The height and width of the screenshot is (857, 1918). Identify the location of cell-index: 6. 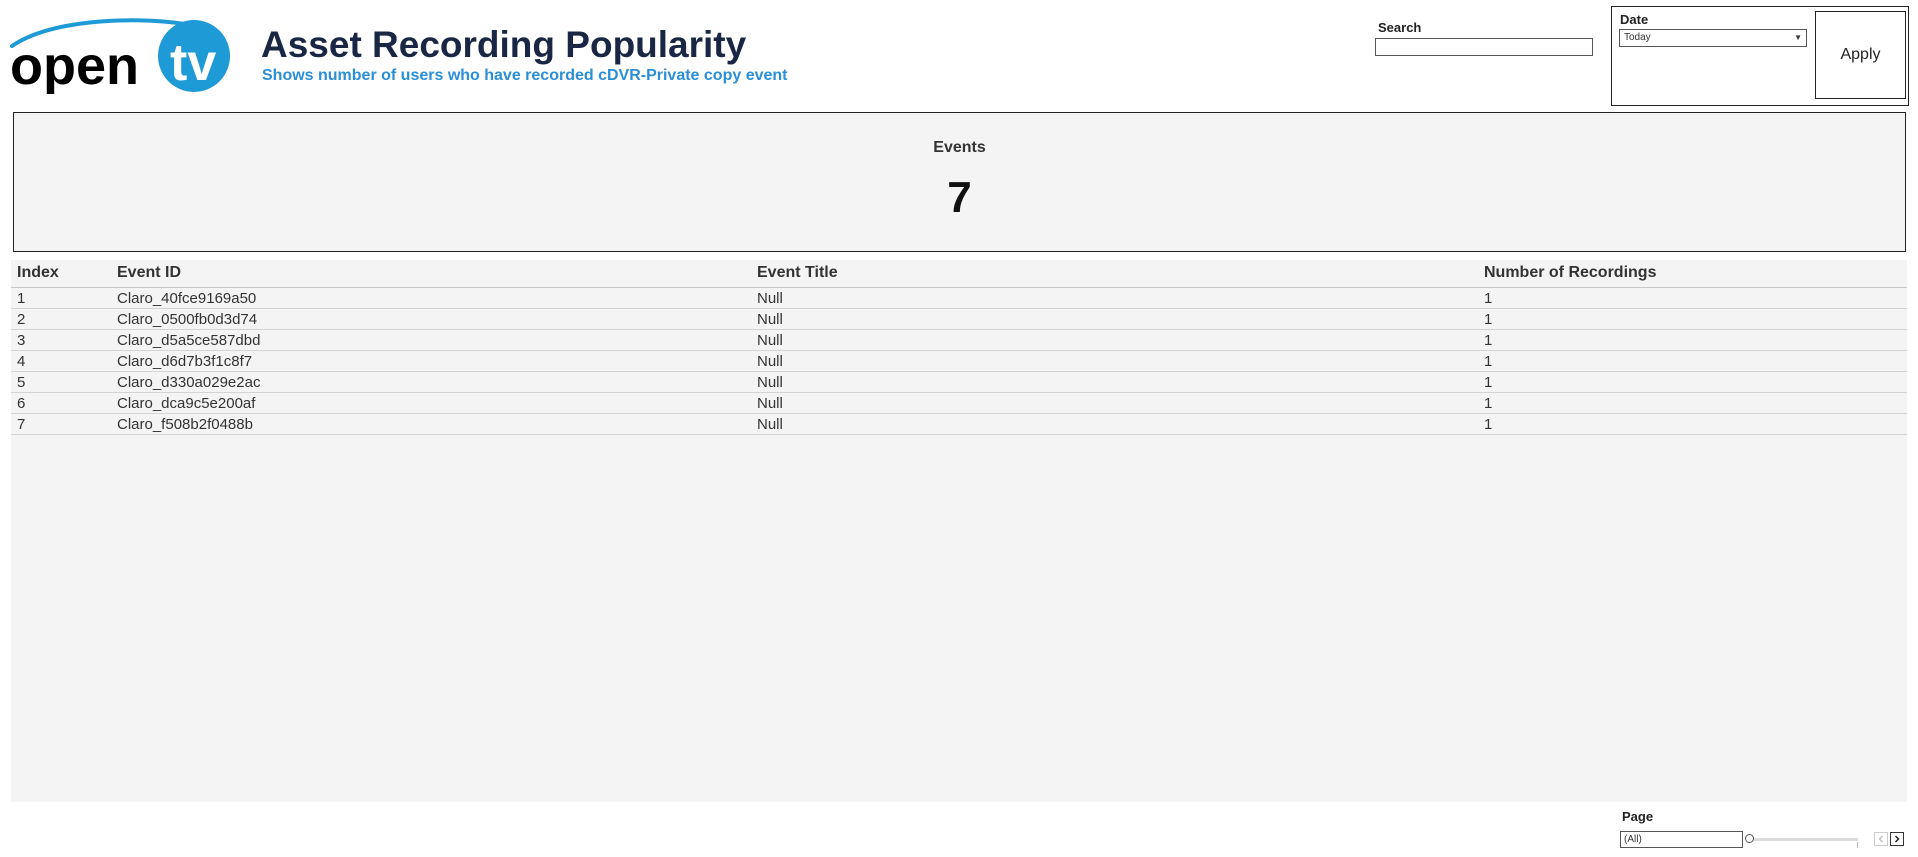
(61, 403).